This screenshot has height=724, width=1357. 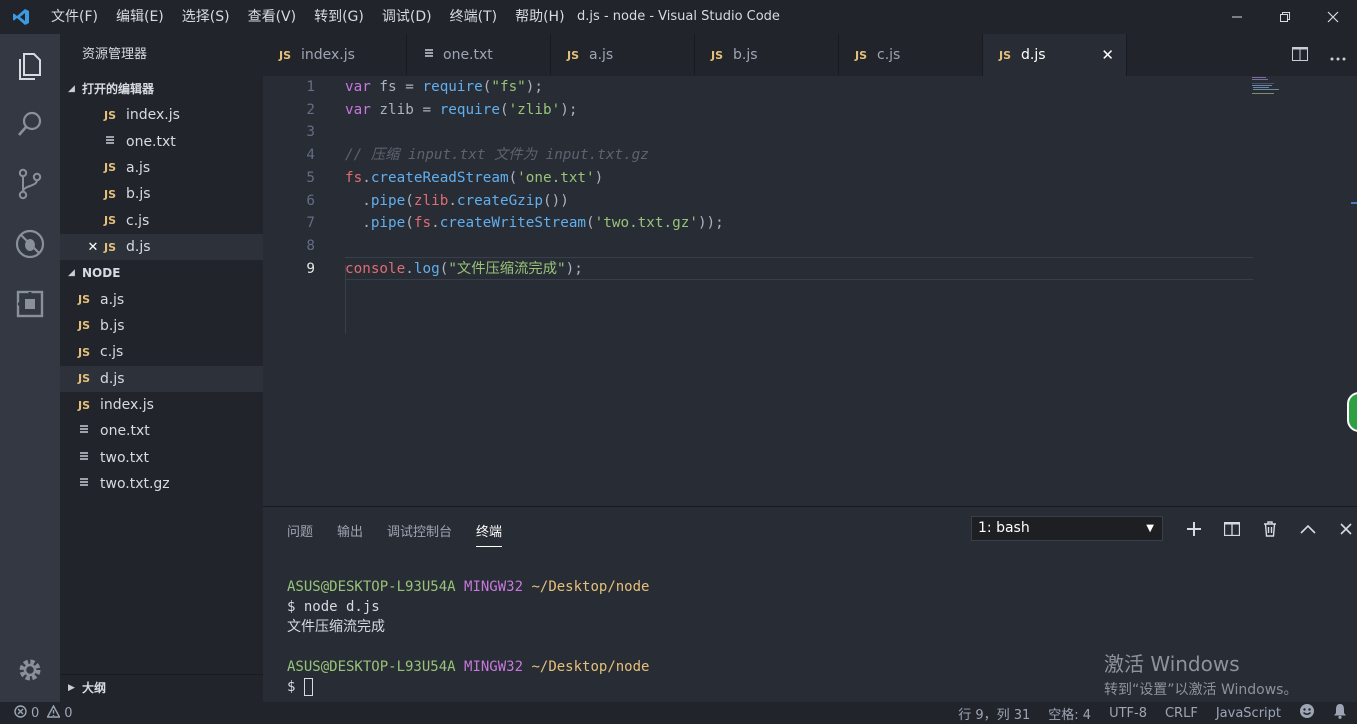 I want to click on file-item-two-txt: two.txt, so click(x=161, y=458).